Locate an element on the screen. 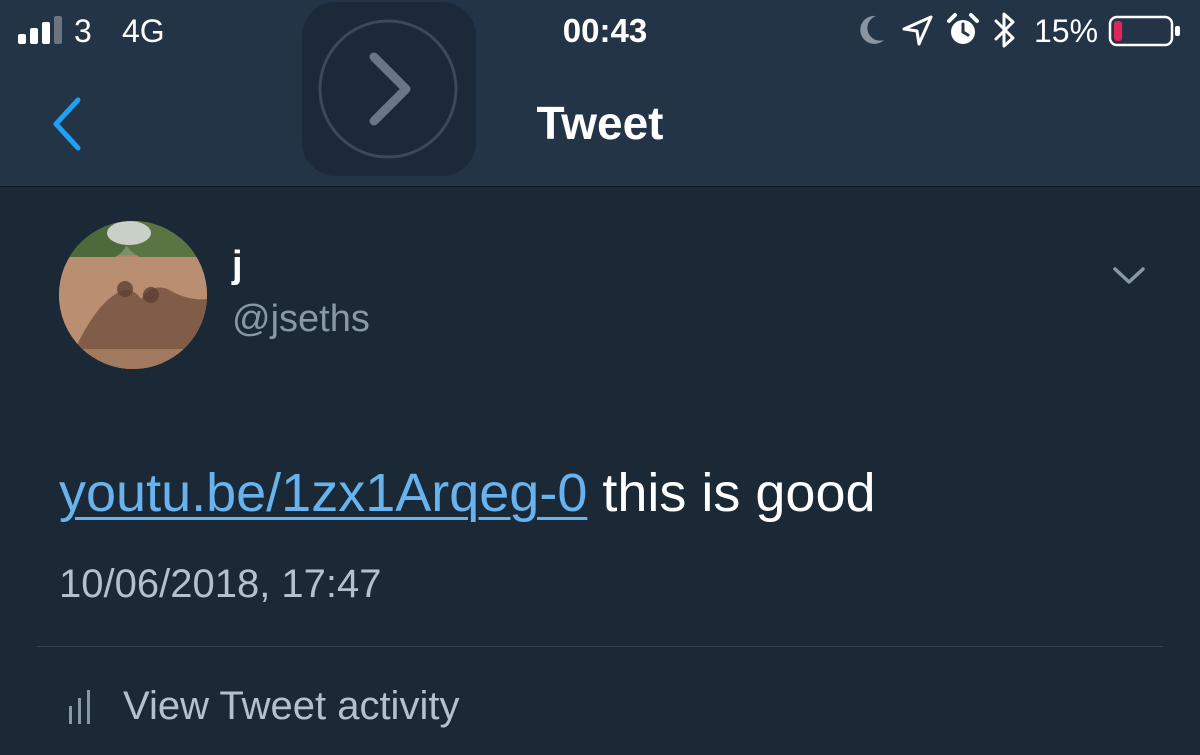 The image size is (1200, 755). moon-icon is located at coordinates (872, 29).